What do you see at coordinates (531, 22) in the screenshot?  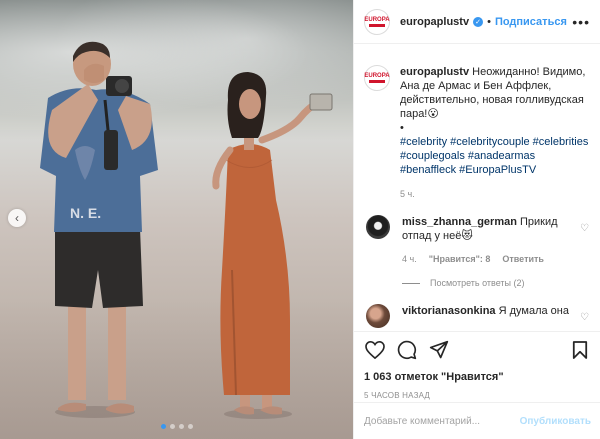 I see `follow-button: Подписаться` at bounding box center [531, 22].